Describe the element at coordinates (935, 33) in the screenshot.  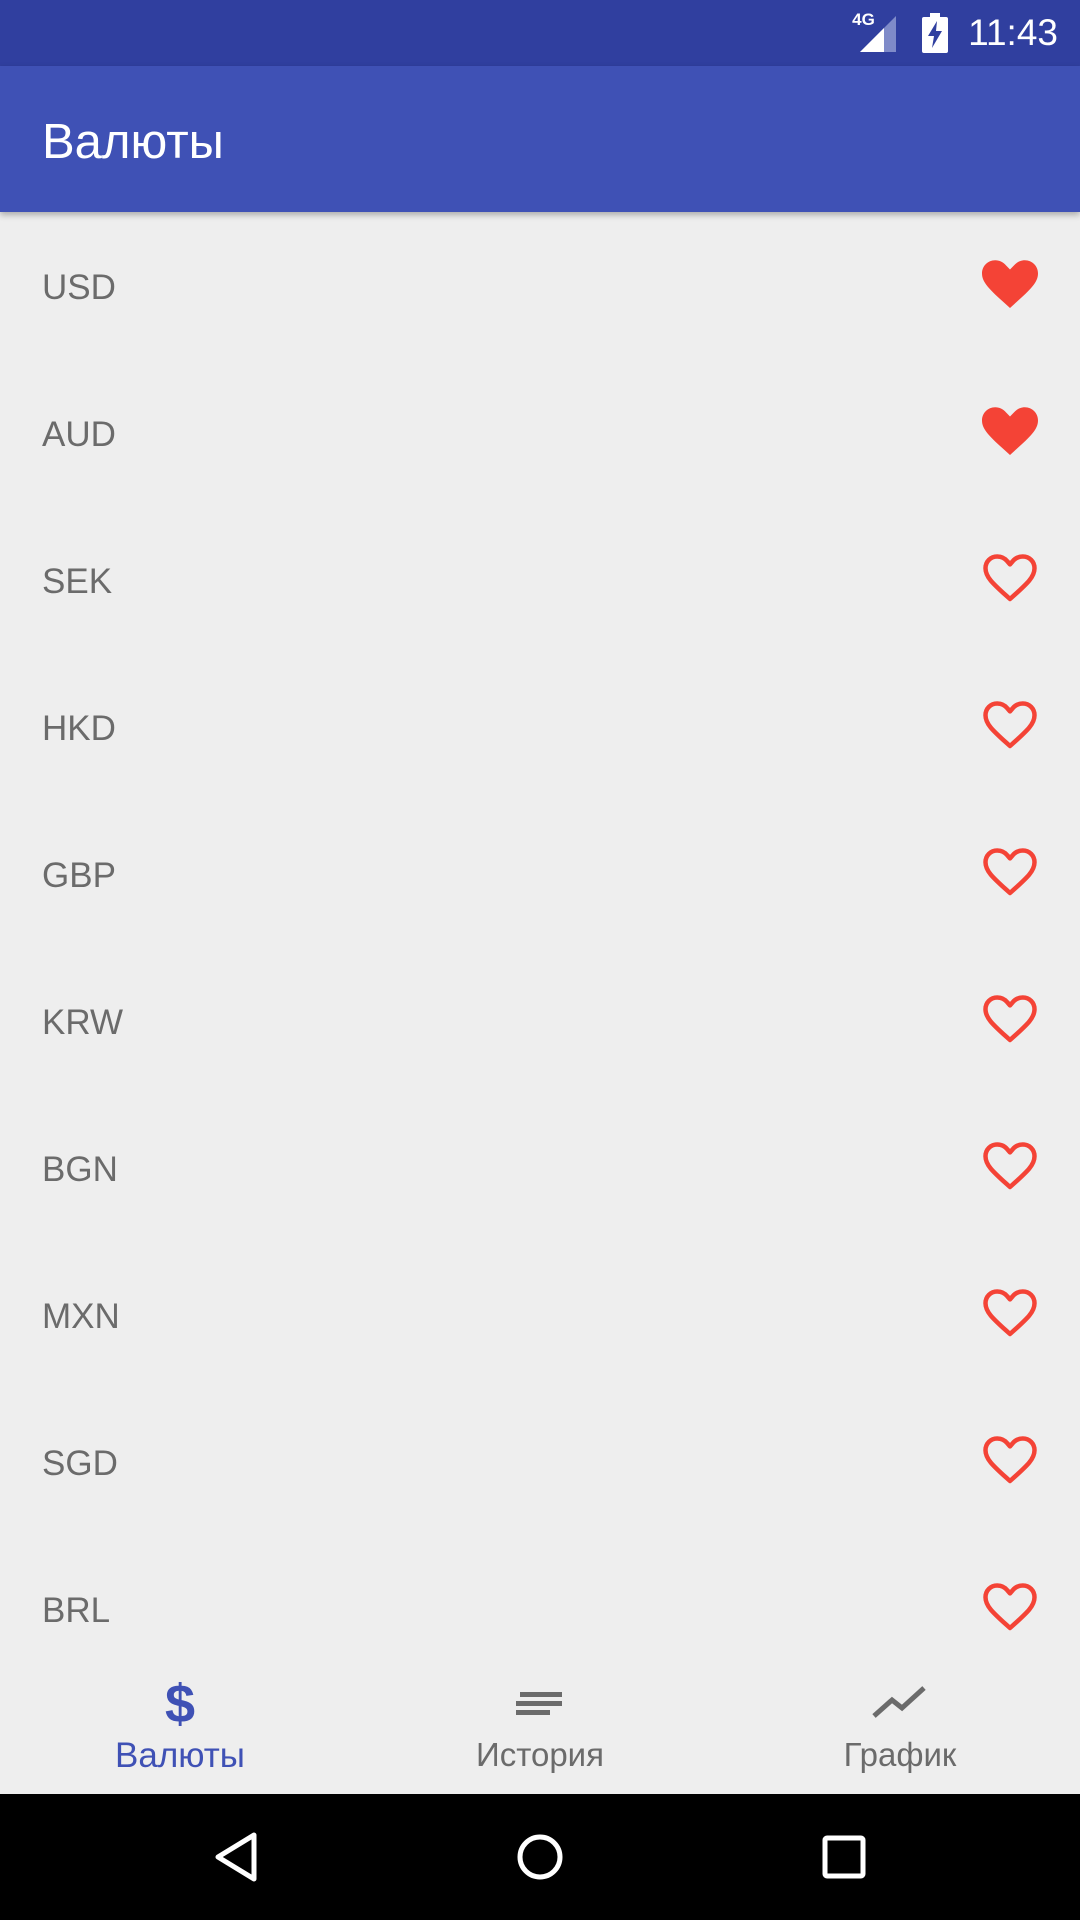
I see `battery-charging-icon` at that location.